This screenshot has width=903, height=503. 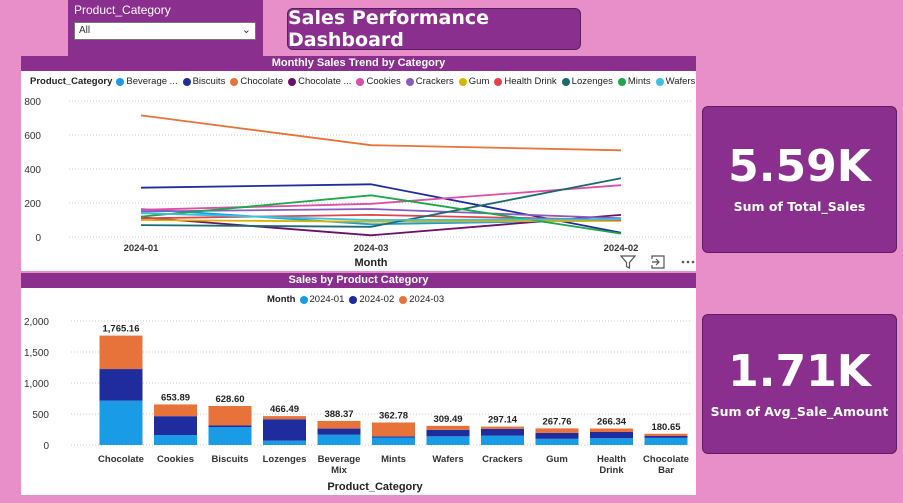 I want to click on legend-item: Cookies, so click(x=378, y=81).